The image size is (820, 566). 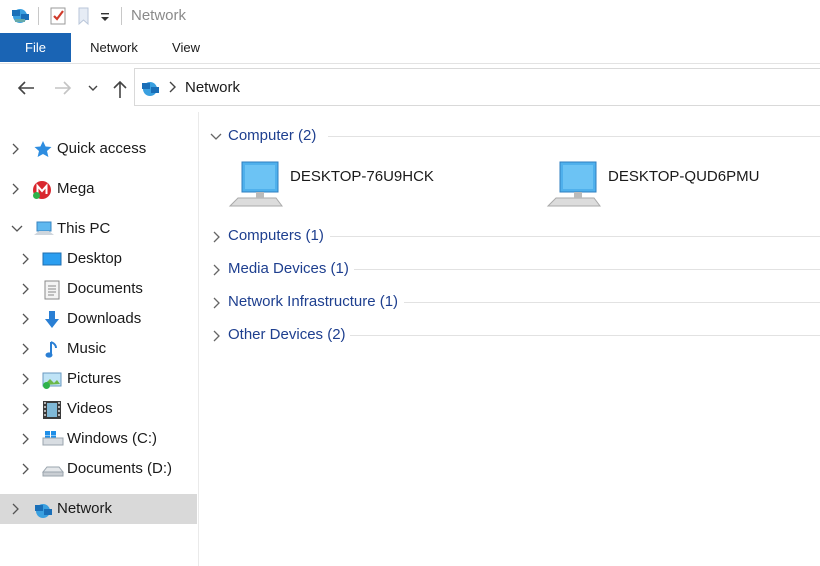 I want to click on nav-item-downloads: Downloads, so click(x=98, y=319).